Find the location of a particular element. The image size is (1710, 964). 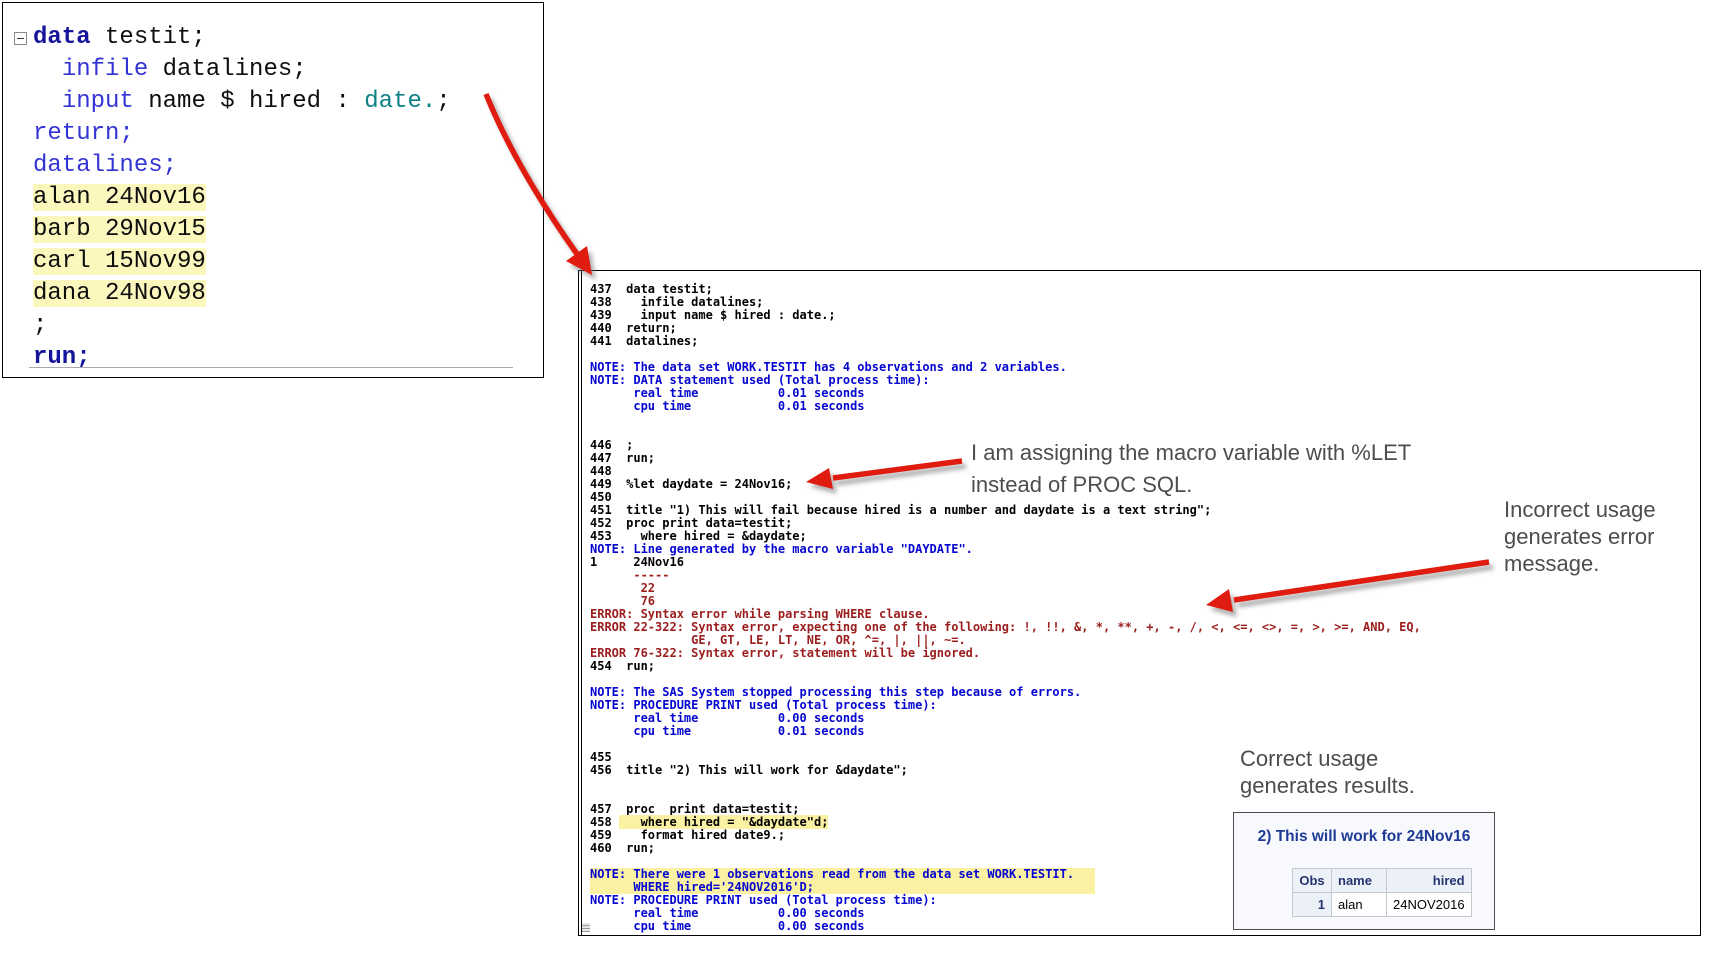

cell-name: alan is located at coordinates (1359, 904).